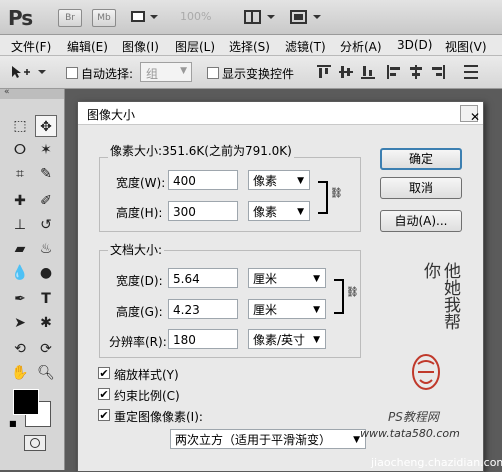 This screenshot has width=502, height=472. I want to click on doc-height-label: 高度(G):, so click(139, 312).